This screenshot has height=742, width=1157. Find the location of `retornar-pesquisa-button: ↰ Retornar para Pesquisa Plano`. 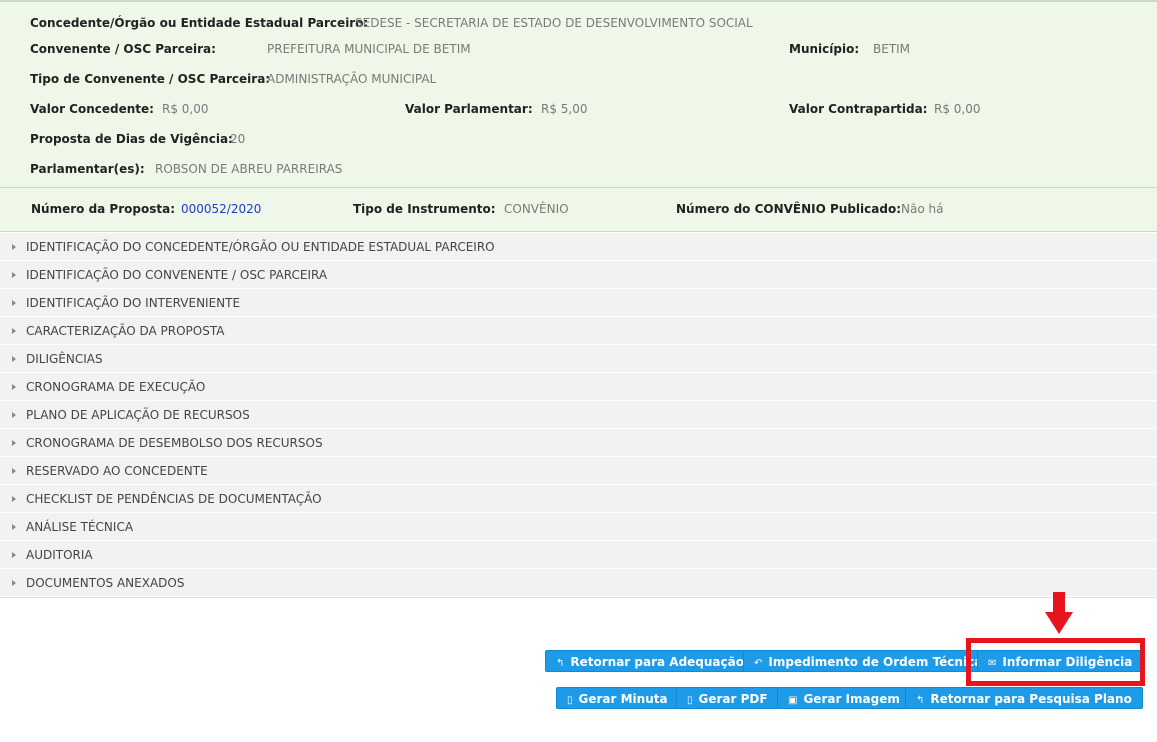

retornar-pesquisa-button: ↰ Retornar para Pesquisa Plano is located at coordinates (1024, 698).